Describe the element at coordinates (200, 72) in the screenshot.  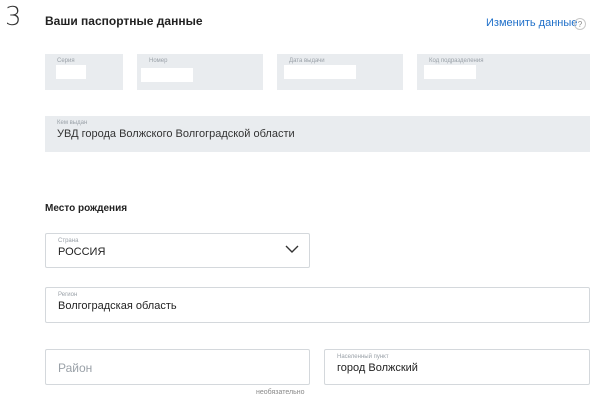
I see `number-field: Номер` at that location.